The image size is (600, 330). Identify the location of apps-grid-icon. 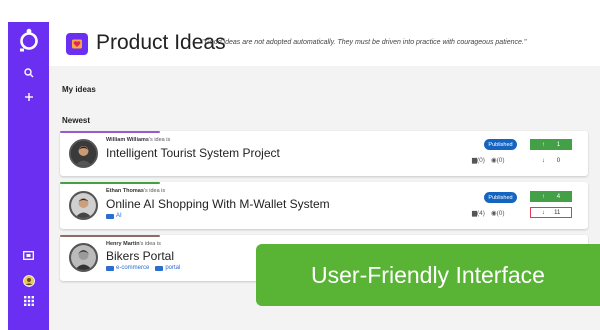
(28, 301).